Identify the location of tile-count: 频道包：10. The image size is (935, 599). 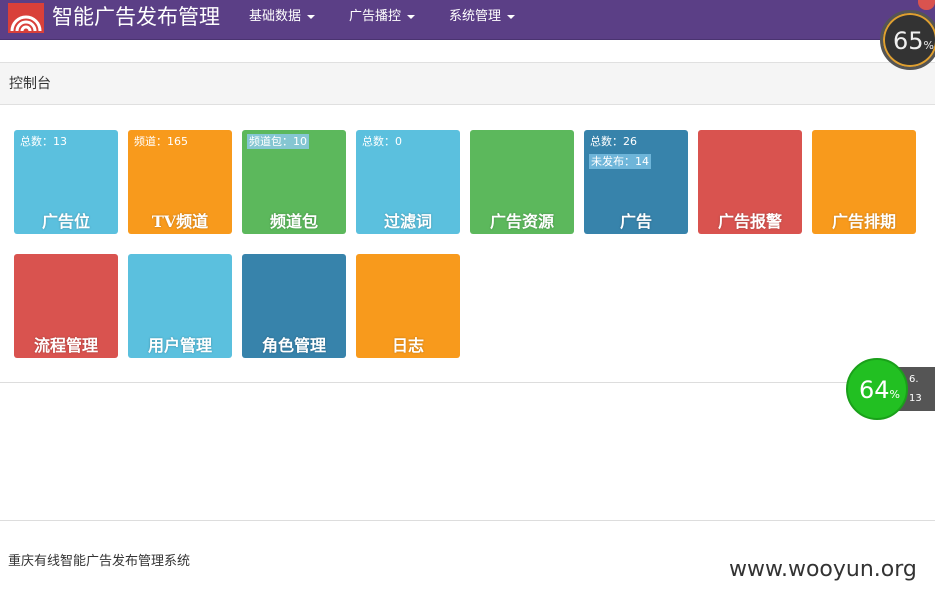
(278, 141).